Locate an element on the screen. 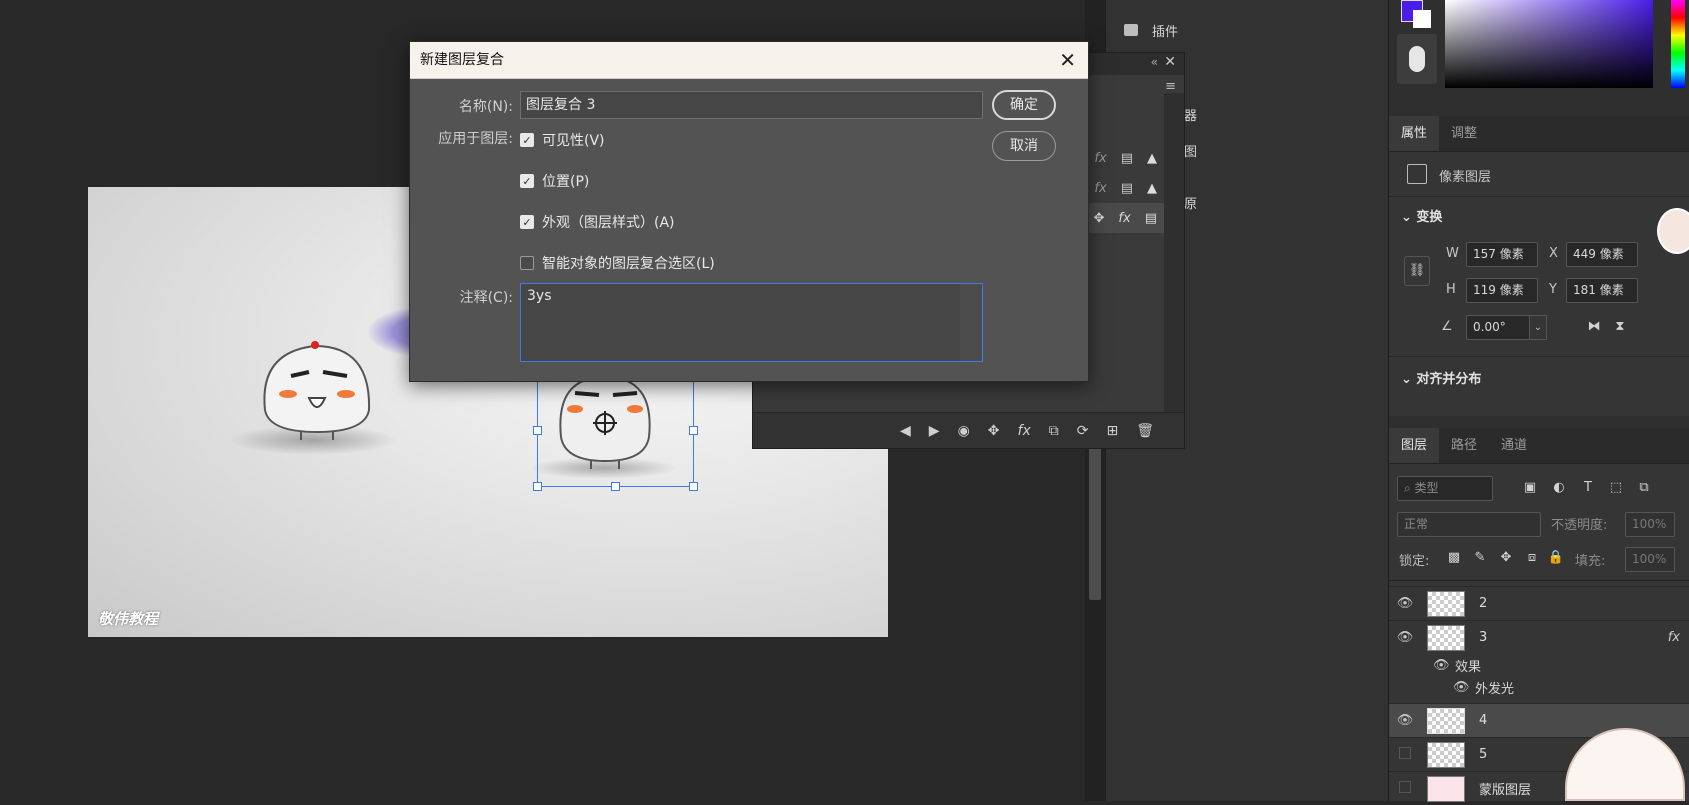  angle-dropdown: ⌄ is located at coordinates (1538, 327).